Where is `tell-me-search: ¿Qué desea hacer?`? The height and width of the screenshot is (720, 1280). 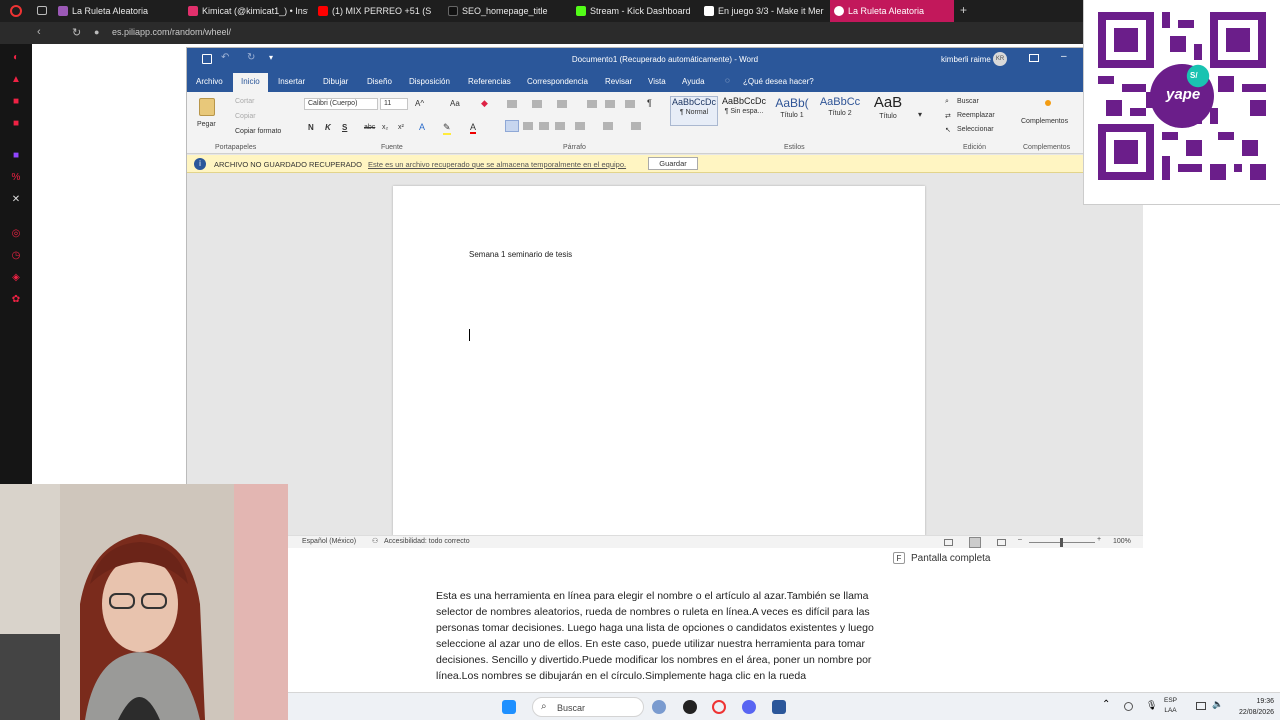 tell-me-search: ¿Qué desea hacer? is located at coordinates (778, 81).